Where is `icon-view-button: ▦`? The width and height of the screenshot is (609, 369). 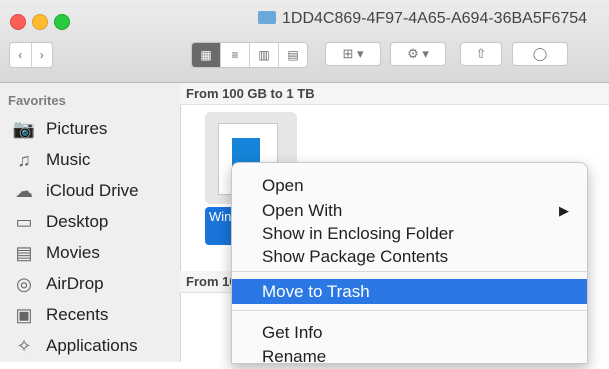
icon-view-button: ▦ is located at coordinates (206, 55).